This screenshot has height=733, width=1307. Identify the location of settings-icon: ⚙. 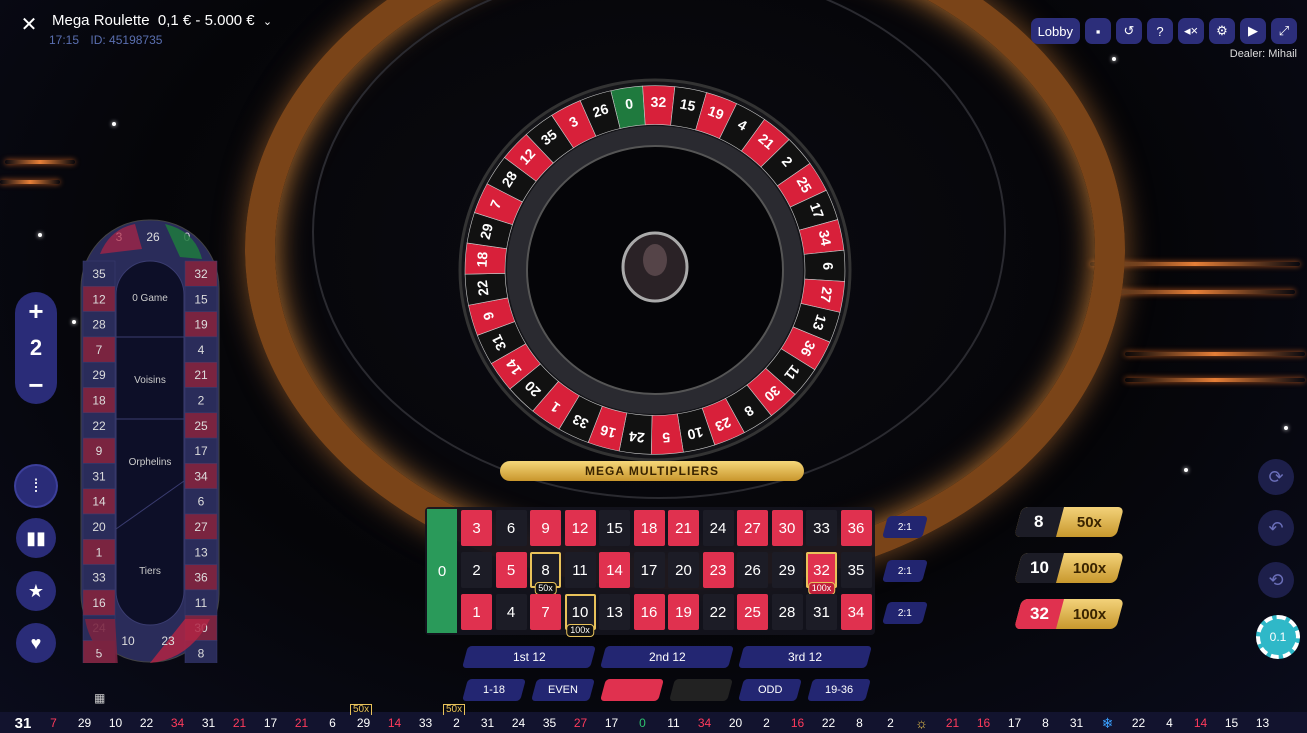
(1222, 31).